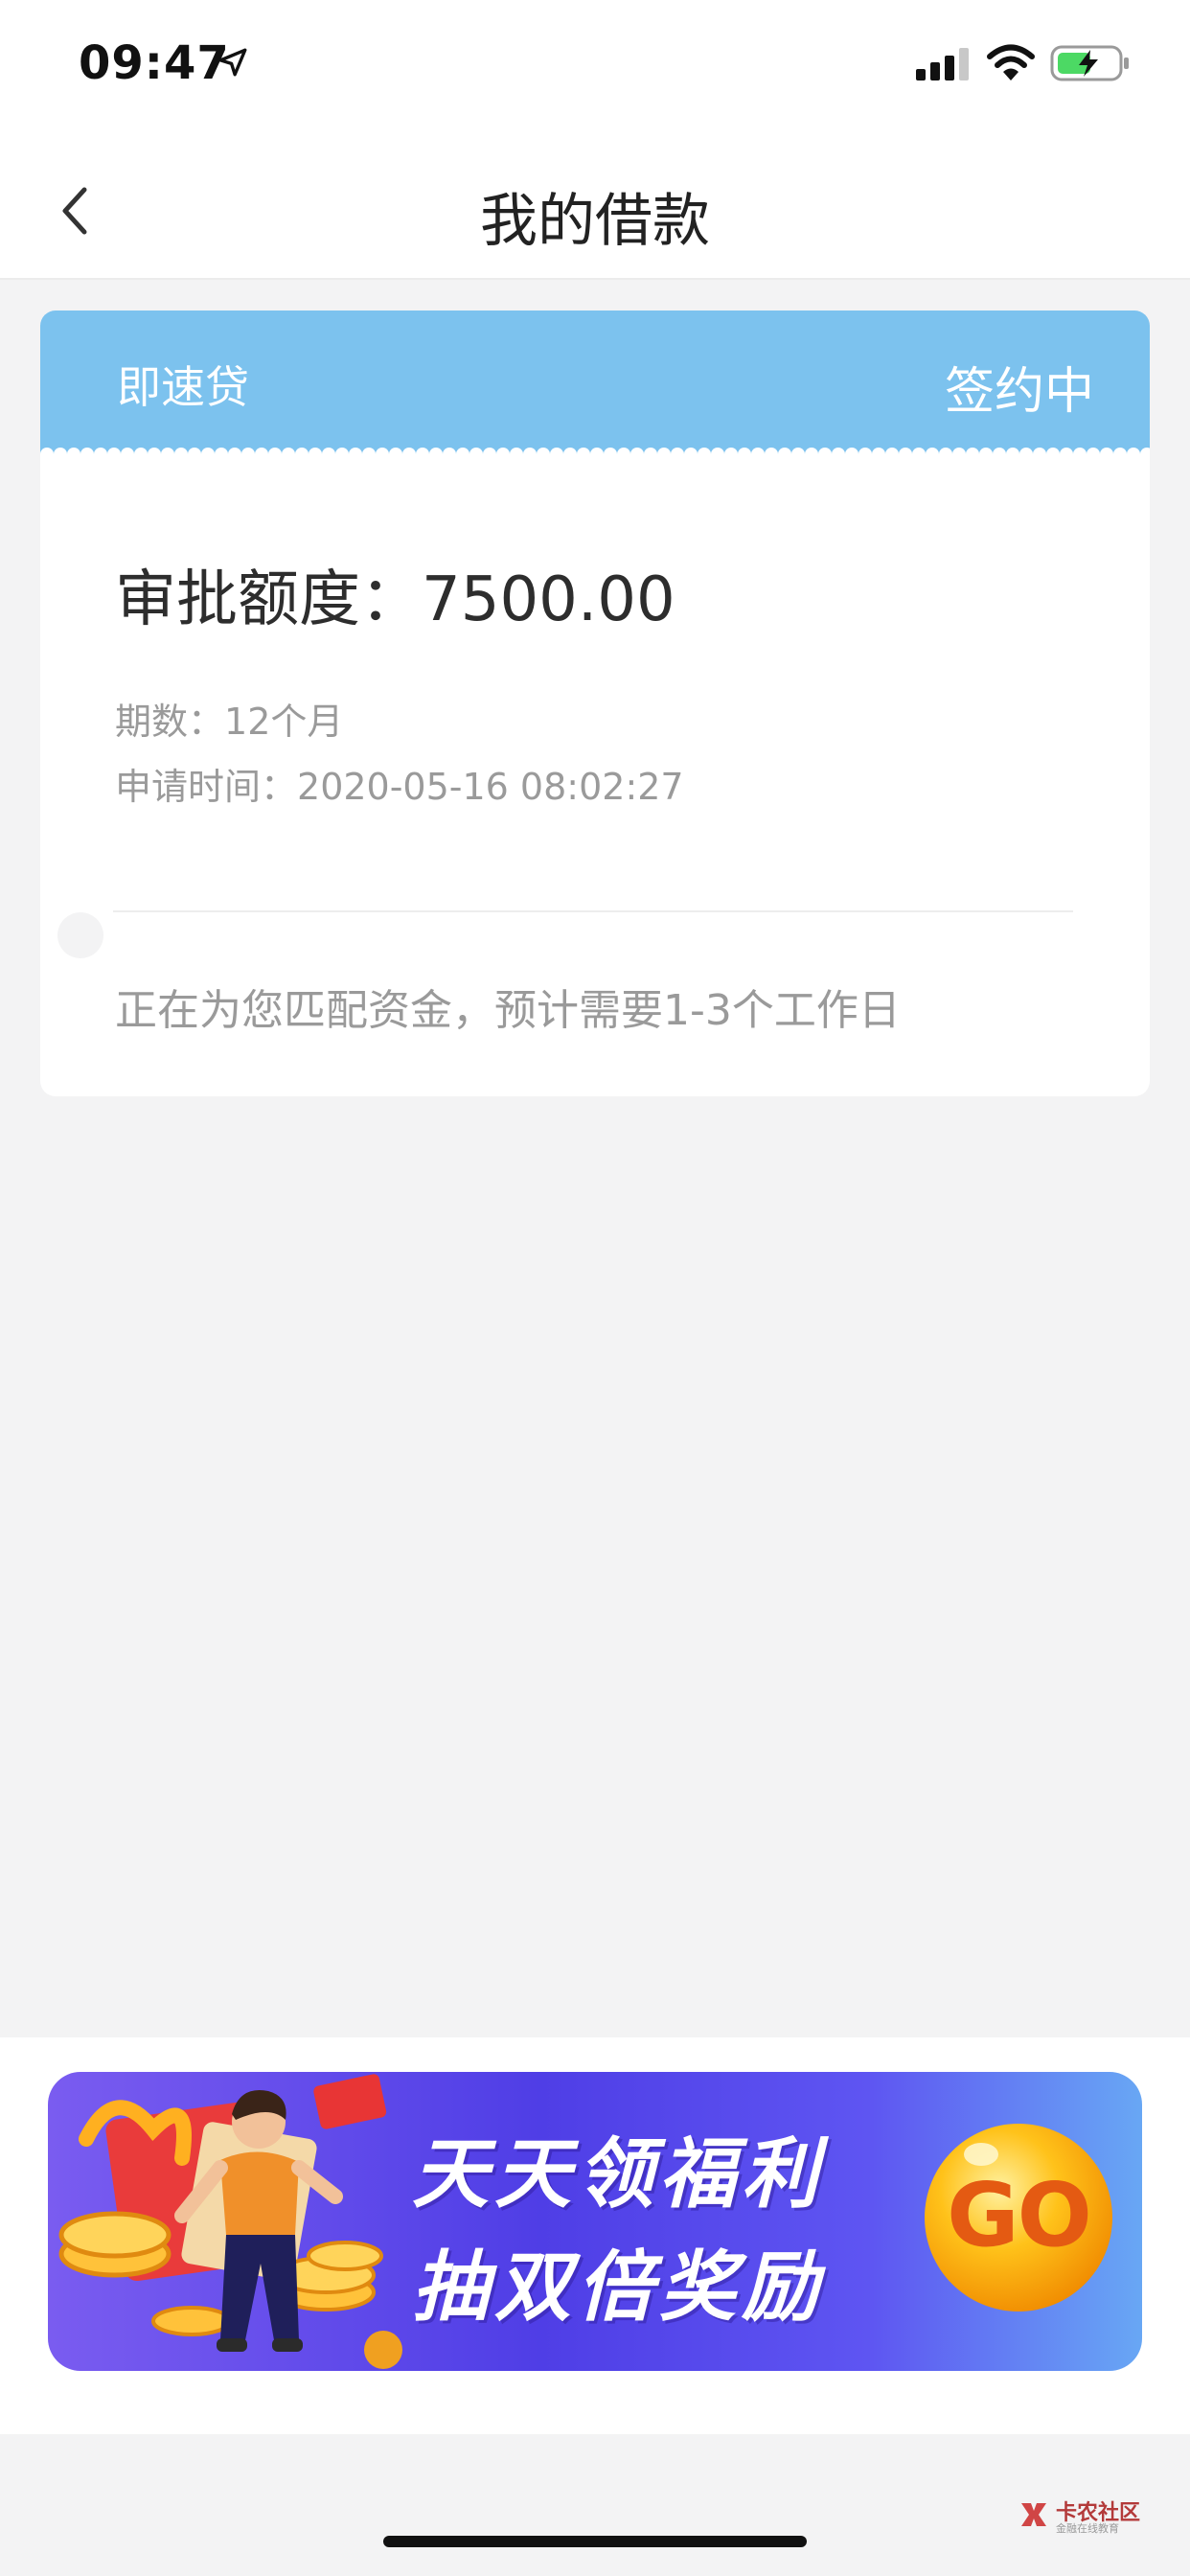 This screenshot has width=1190, height=2576. I want to click on go-label: GO, so click(1019, 2215).